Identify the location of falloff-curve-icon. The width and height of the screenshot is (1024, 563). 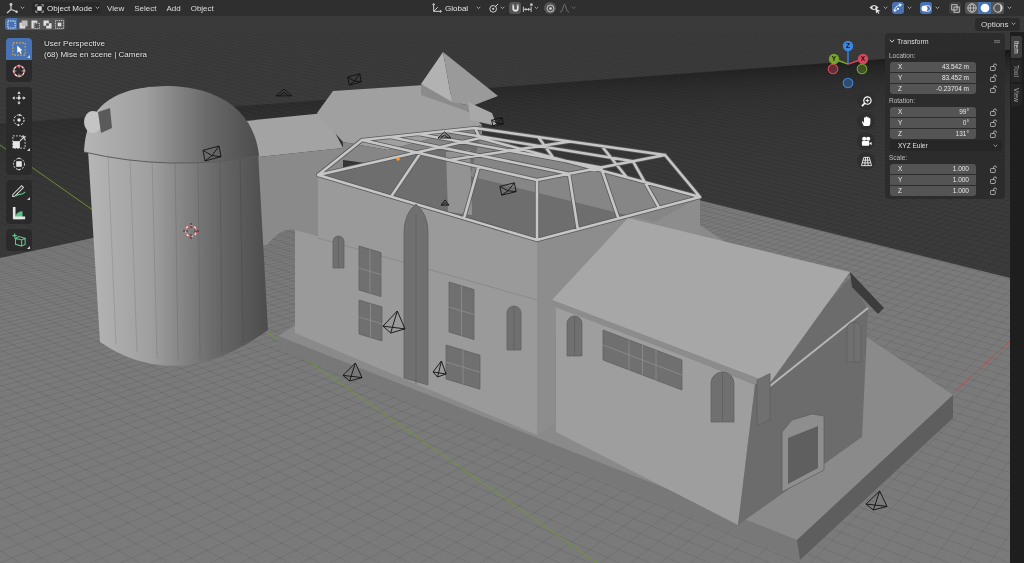
(564, 8).